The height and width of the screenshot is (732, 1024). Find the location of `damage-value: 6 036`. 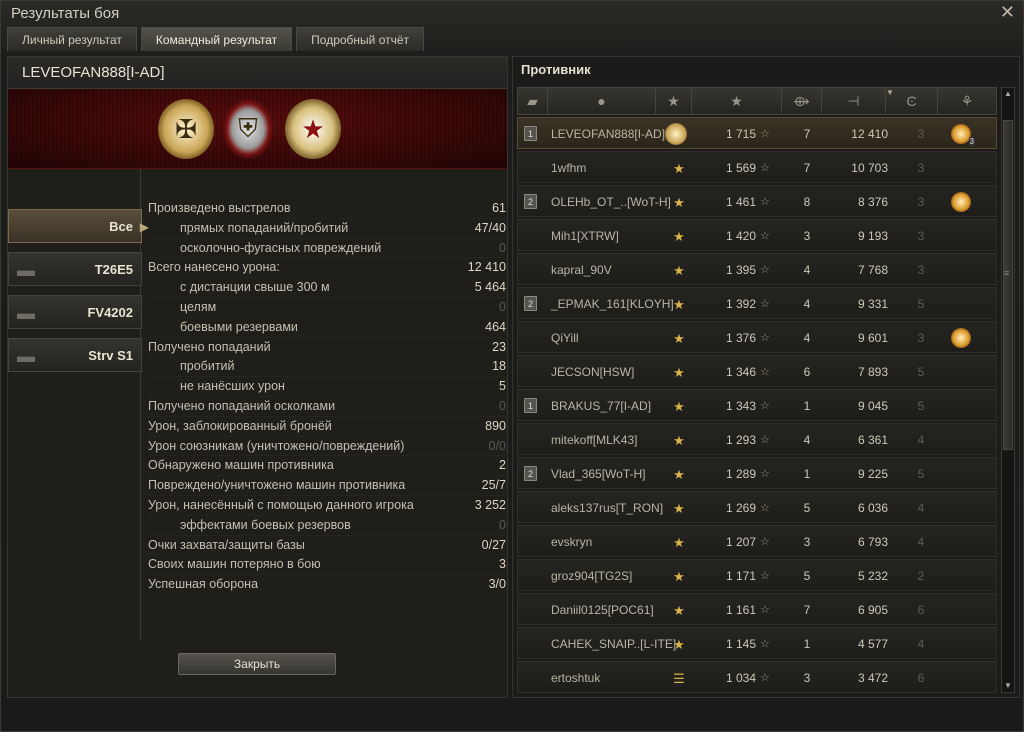

damage-value: 6 036 is located at coordinates (872, 508).